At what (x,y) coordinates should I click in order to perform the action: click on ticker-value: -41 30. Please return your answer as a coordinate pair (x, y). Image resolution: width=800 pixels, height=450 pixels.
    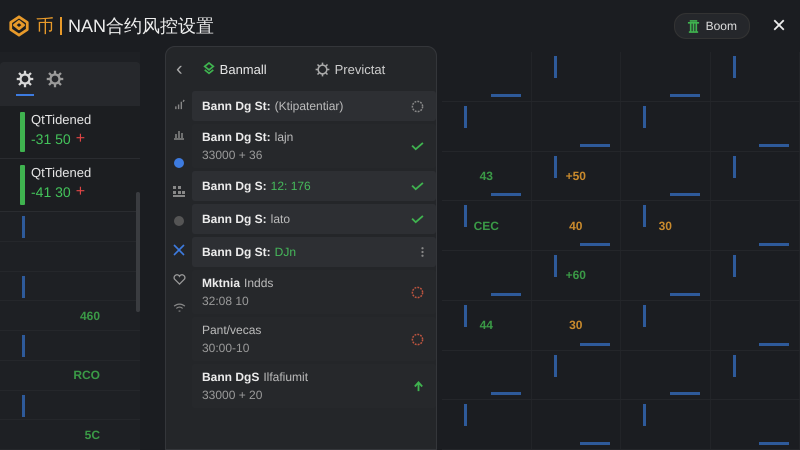
    Looking at the image, I should click on (51, 192).